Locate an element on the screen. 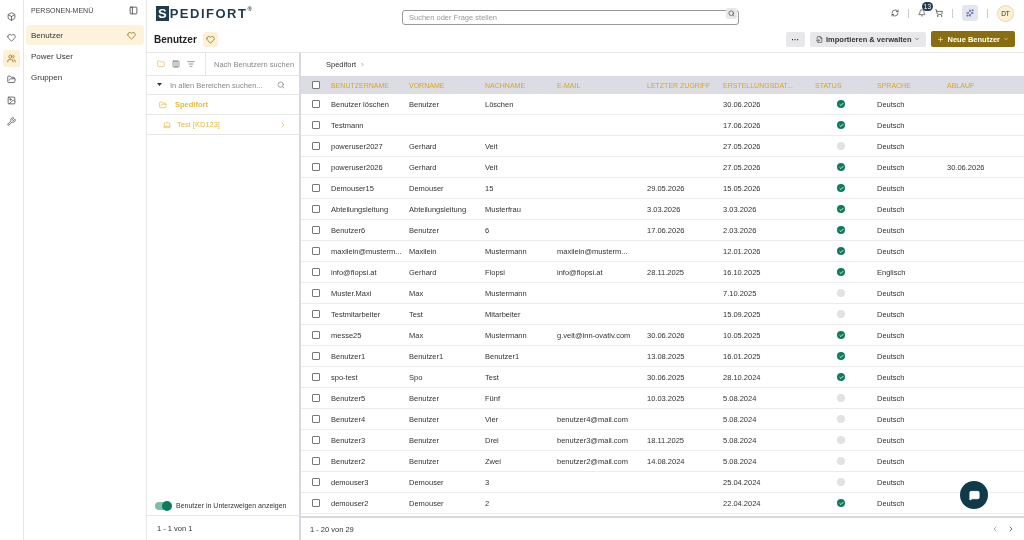 Image resolution: width=1024 pixels, height=540 pixels. next-page-icon is located at coordinates (1011, 529).